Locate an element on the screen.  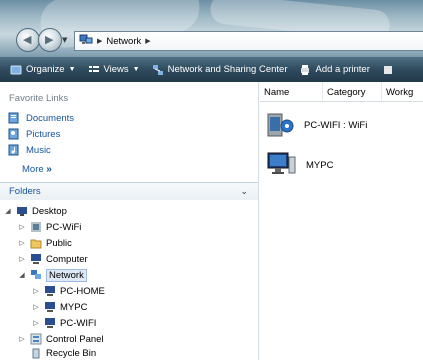
forward-arrow-icon: ▶ is located at coordinates (49, 39).